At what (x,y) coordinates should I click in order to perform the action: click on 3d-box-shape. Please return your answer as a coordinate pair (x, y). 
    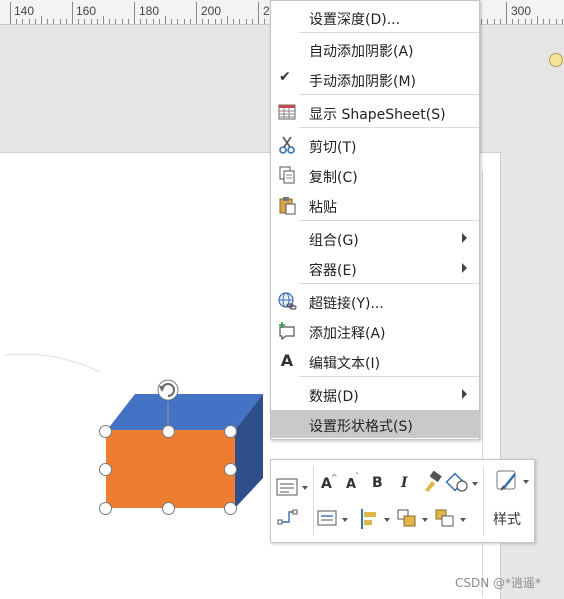
    Looking at the image, I should click on (185, 447).